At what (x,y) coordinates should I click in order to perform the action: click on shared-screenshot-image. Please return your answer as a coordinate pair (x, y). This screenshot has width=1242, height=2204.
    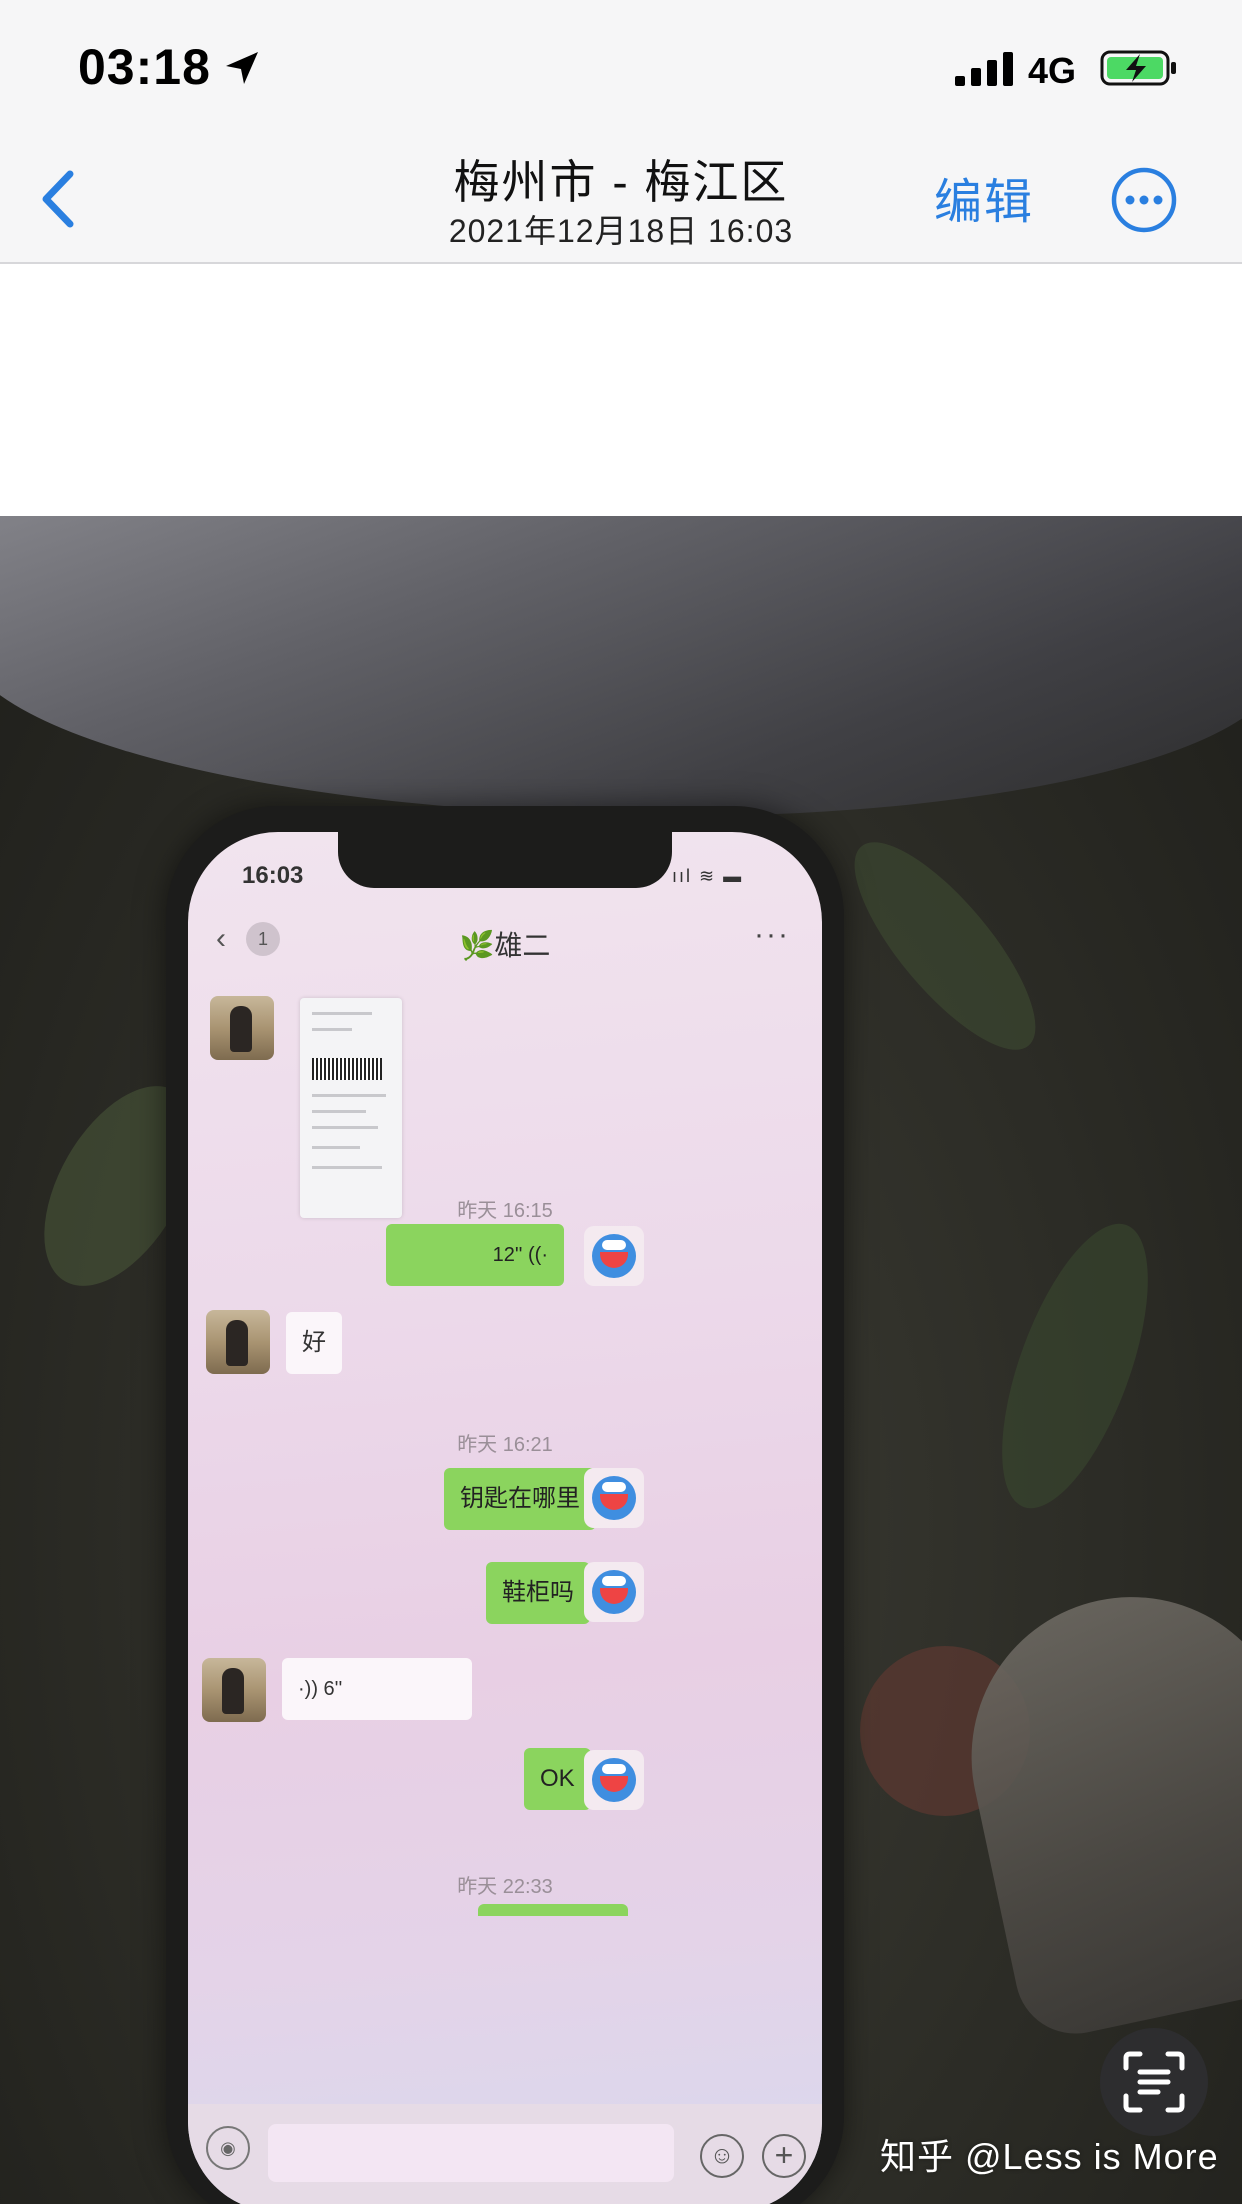
    Looking at the image, I should click on (351, 1108).